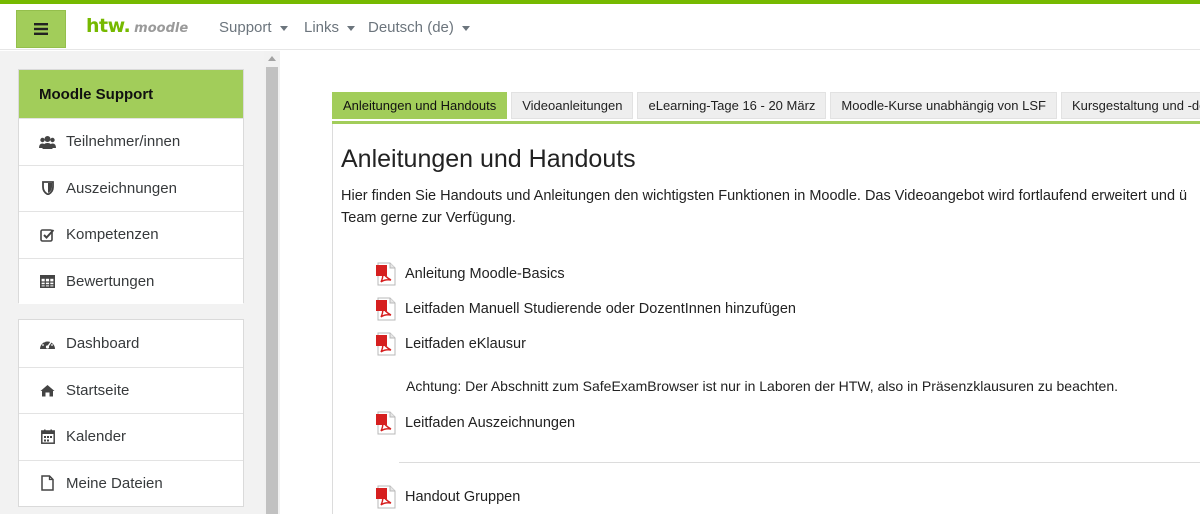  I want to click on sidebar-item-home: Startseite, so click(131, 389).